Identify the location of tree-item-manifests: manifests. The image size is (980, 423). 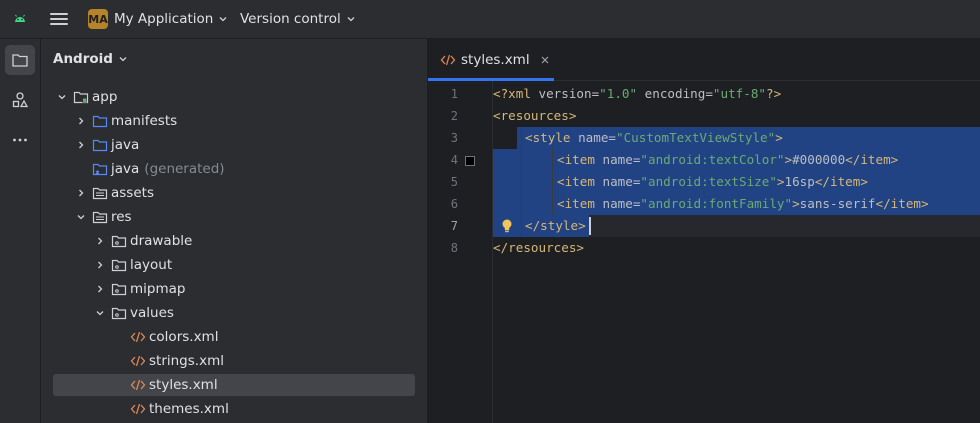
(234, 121).